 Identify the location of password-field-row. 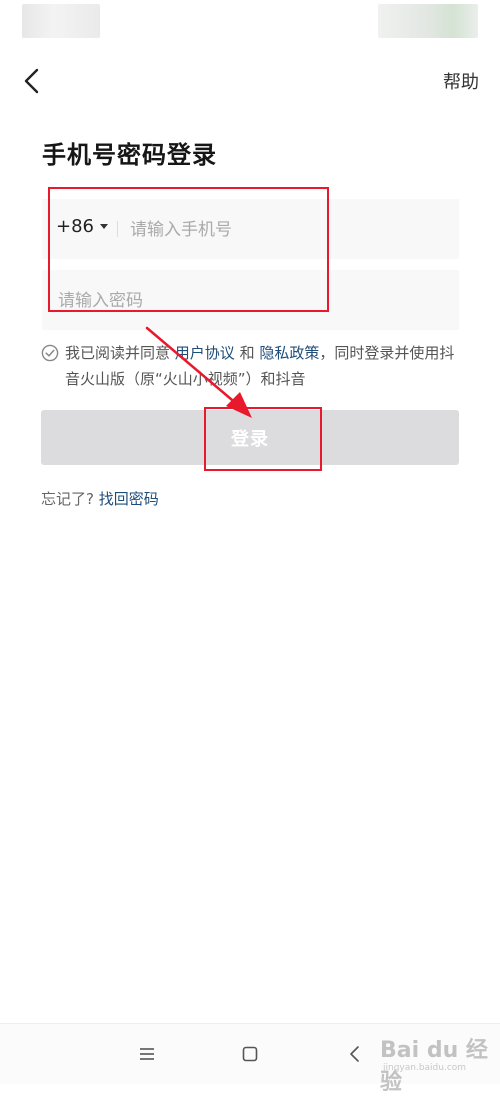
(250, 300).